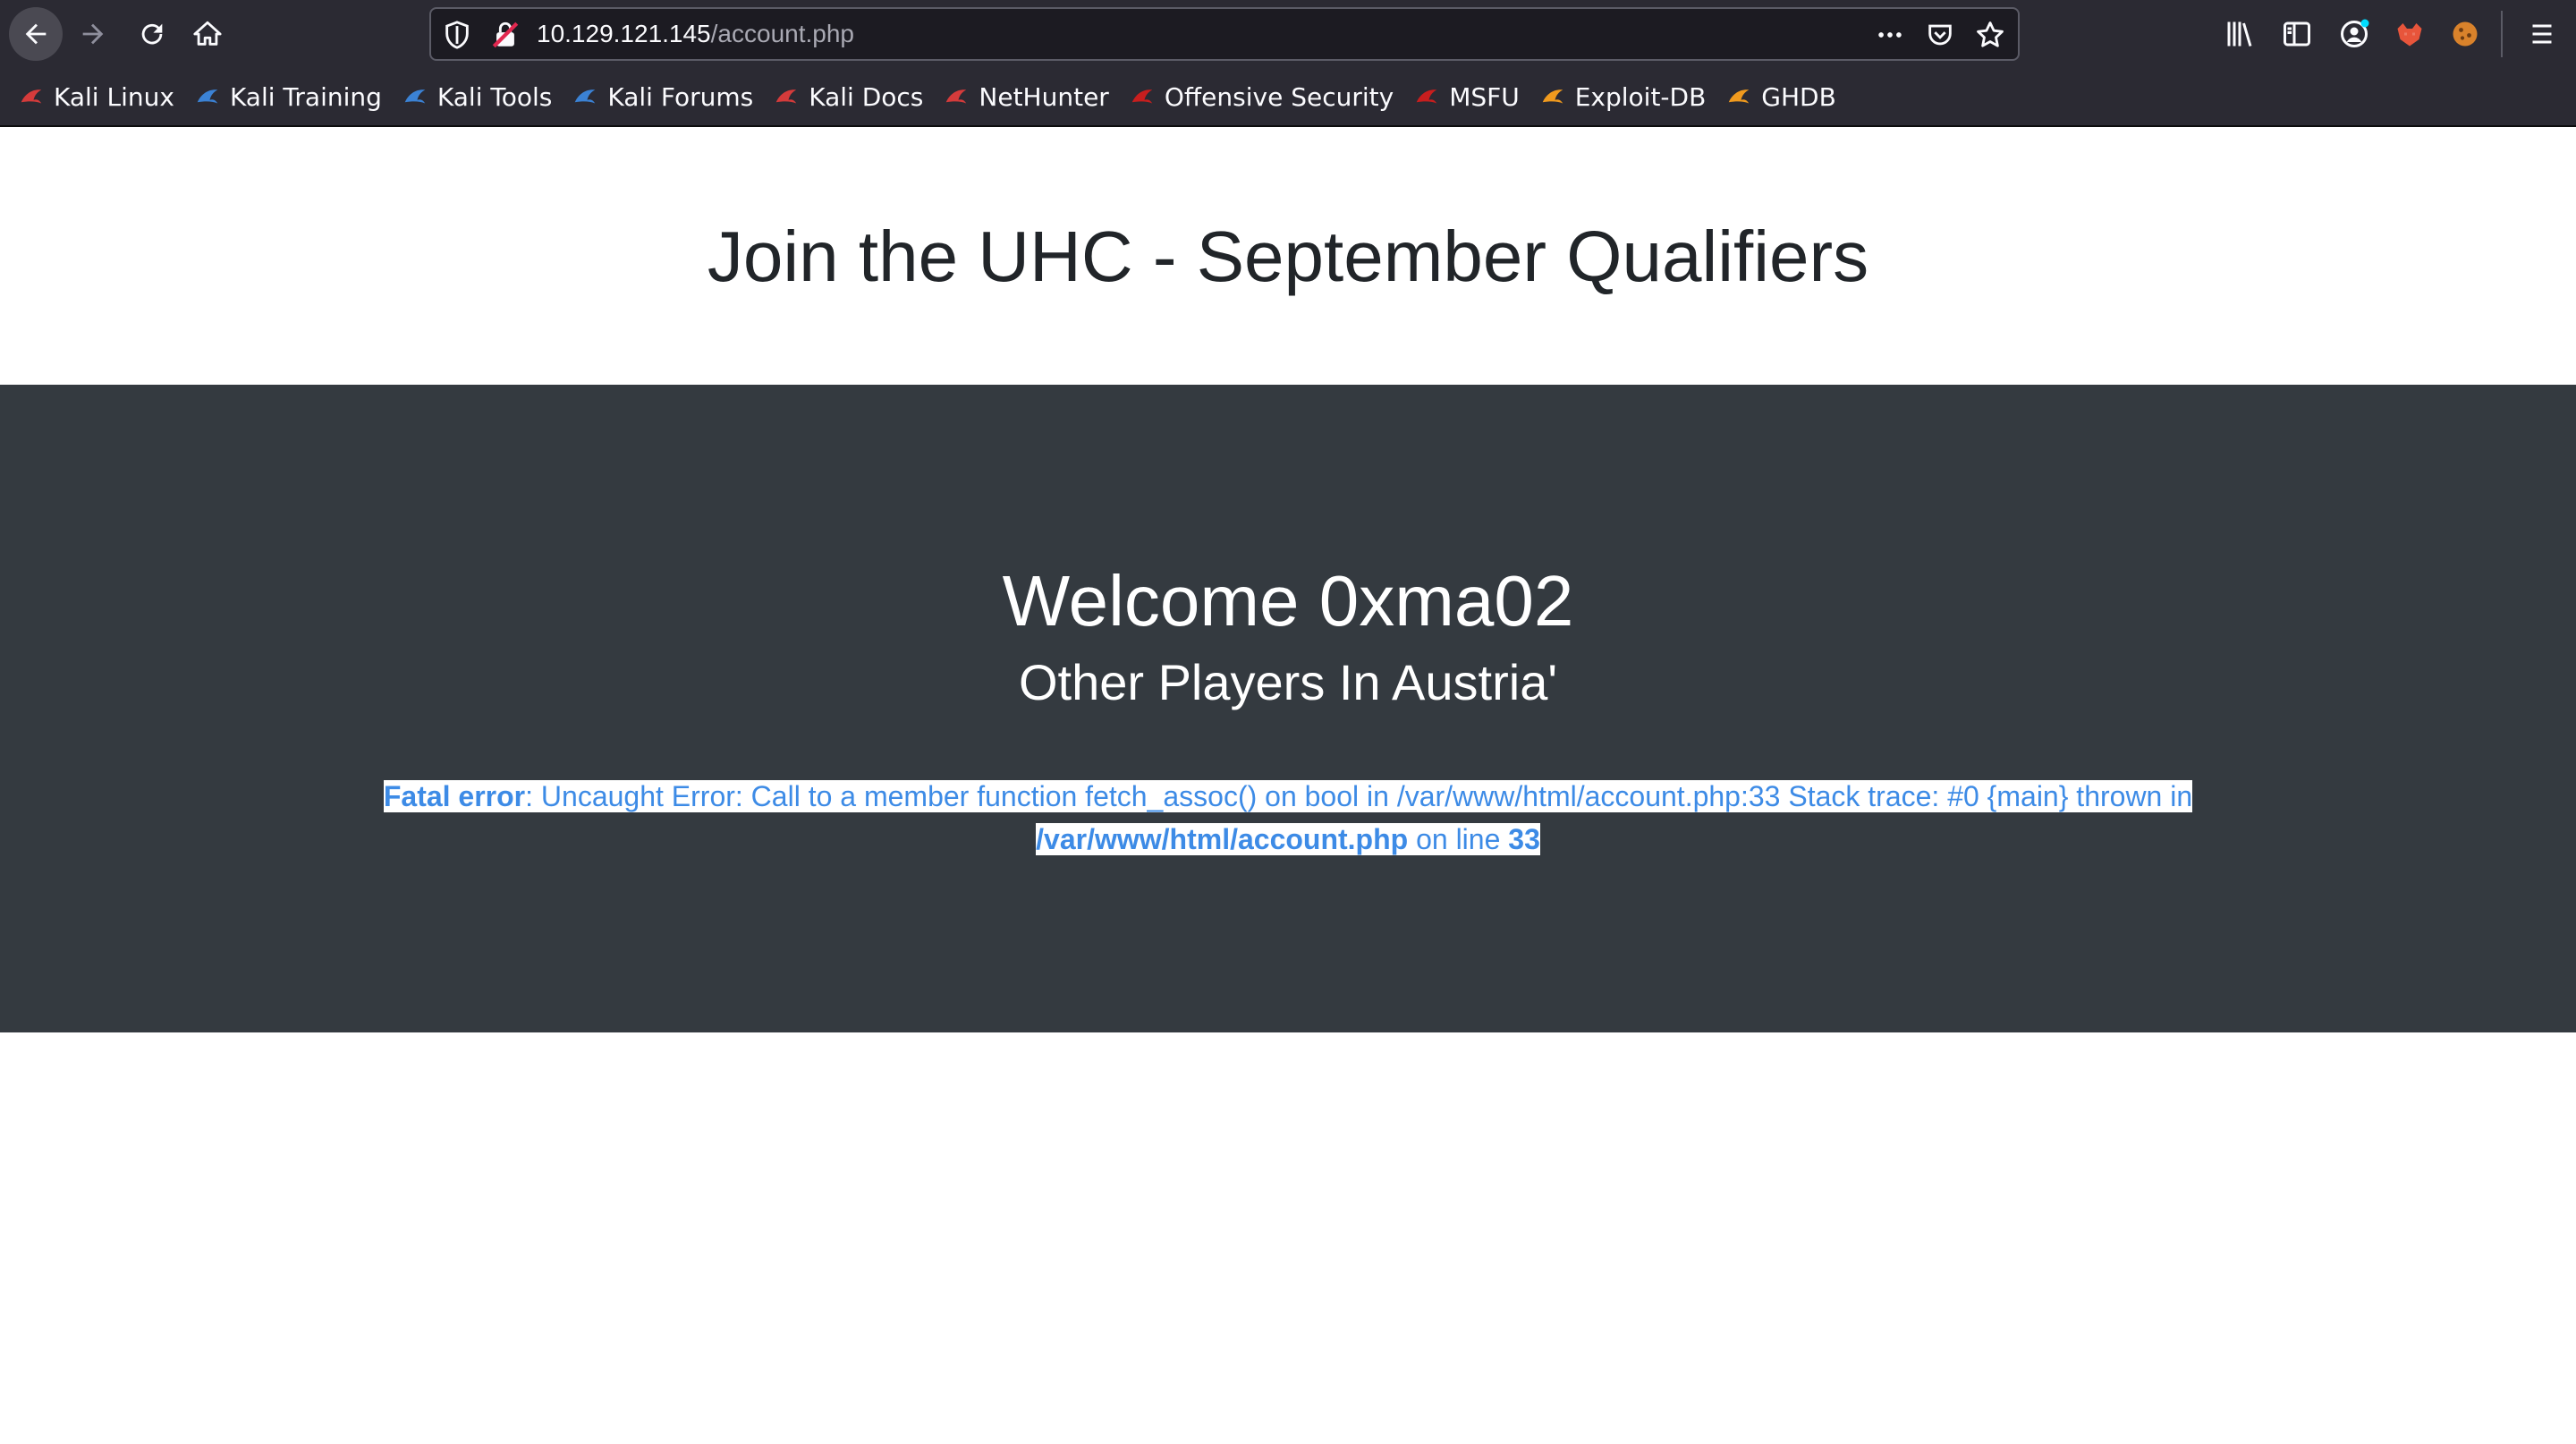  I want to click on sidebar-icon, so click(2297, 34).